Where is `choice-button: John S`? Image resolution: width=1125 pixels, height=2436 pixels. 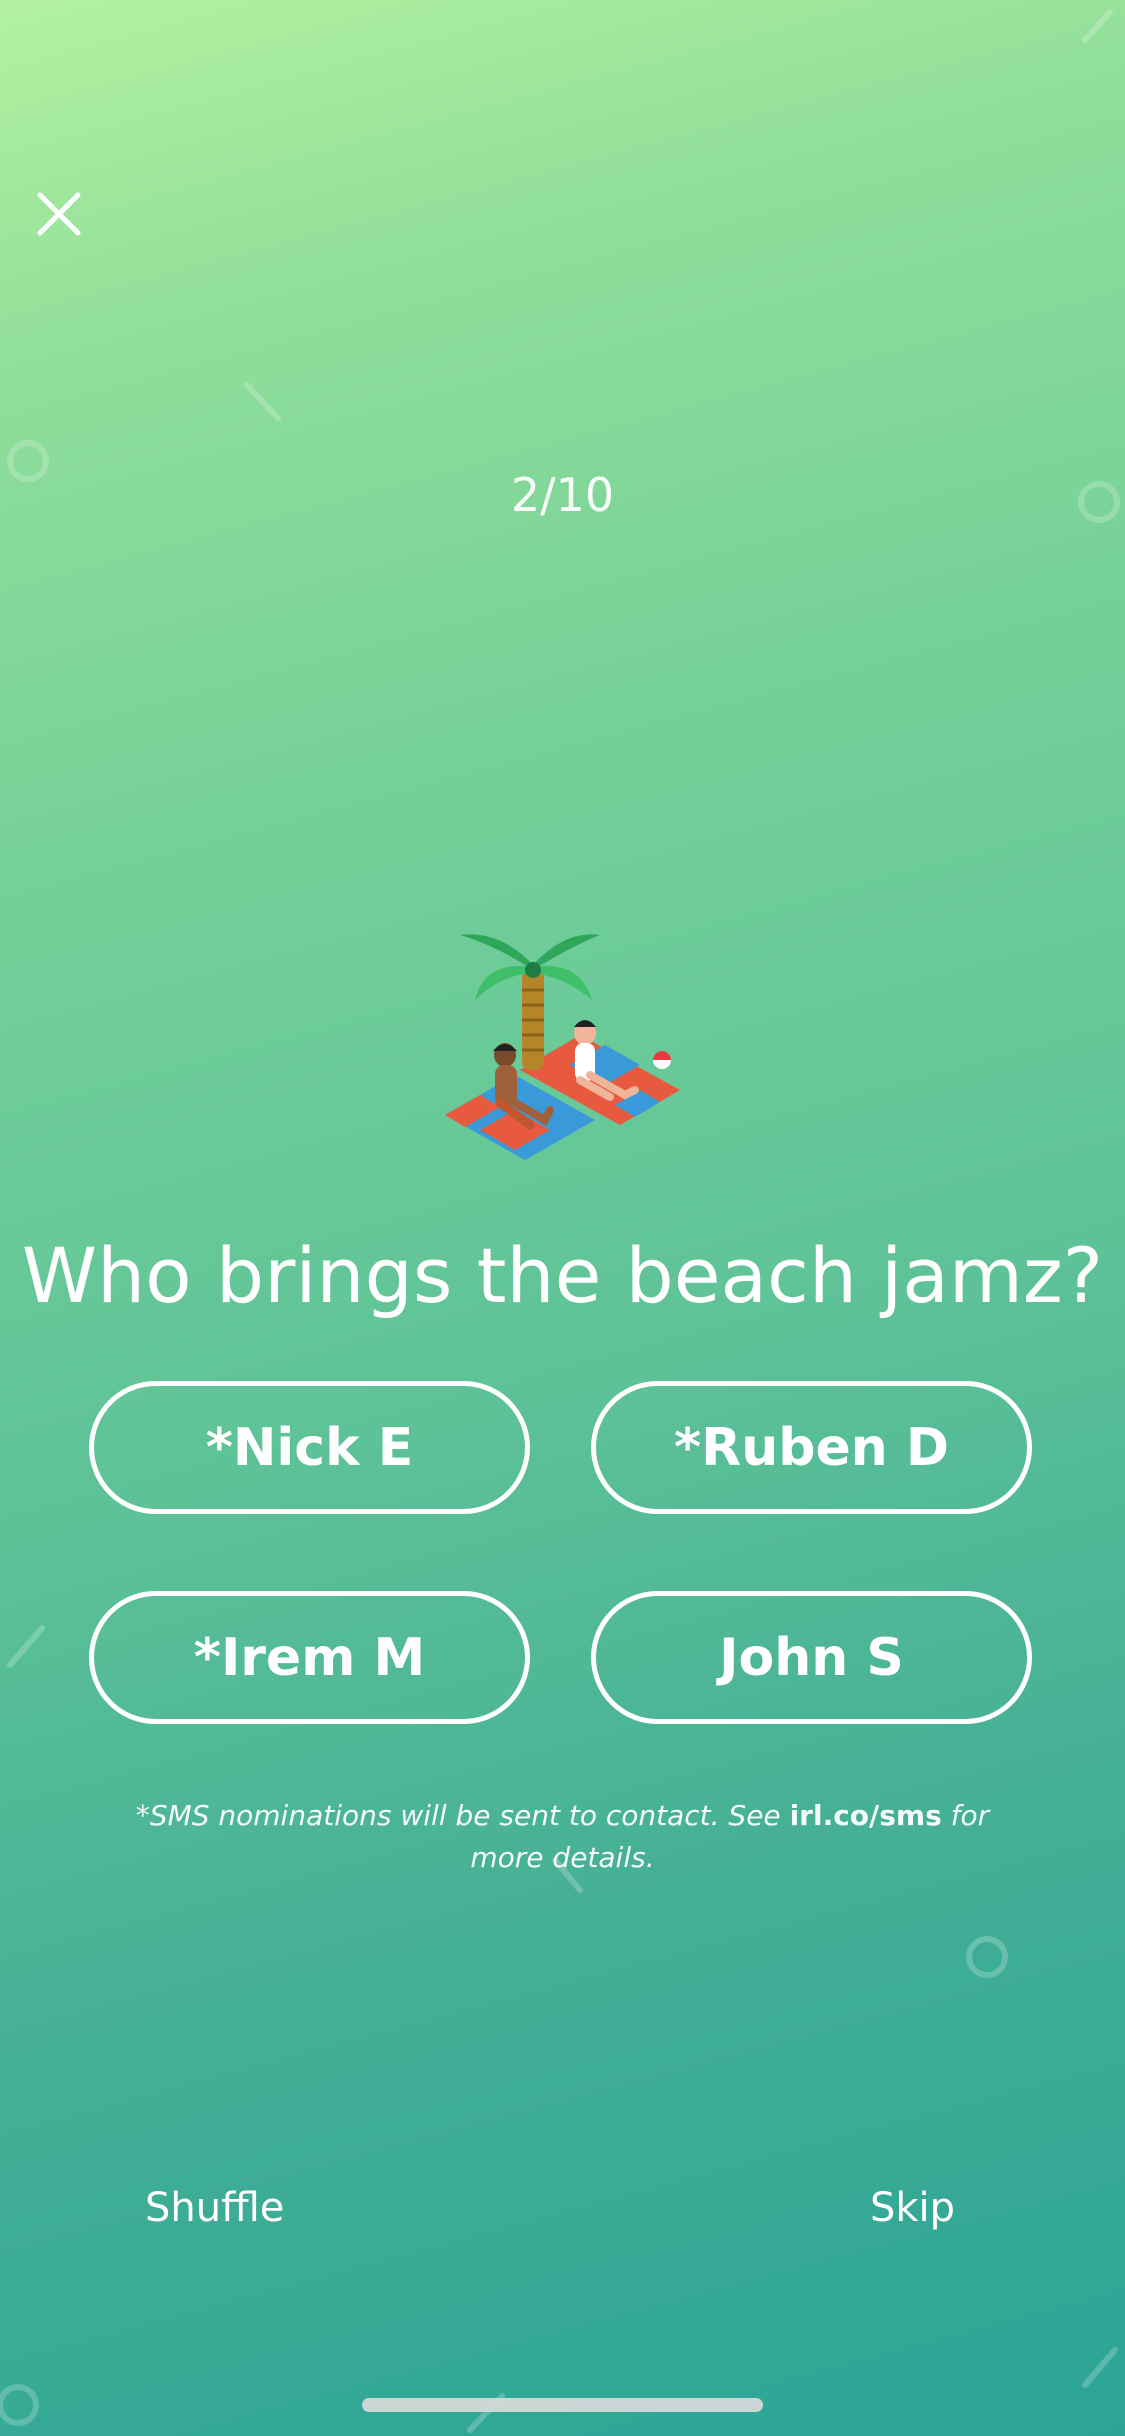
choice-button: John S is located at coordinates (811, 1657).